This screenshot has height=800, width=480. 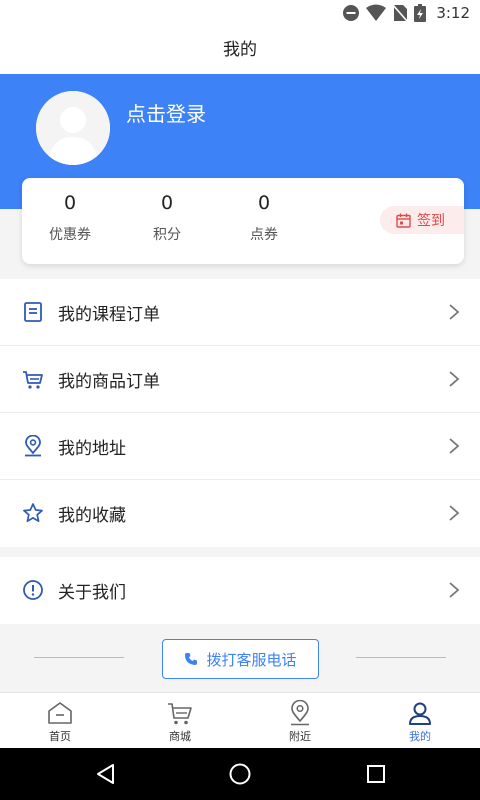 I want to click on stats-card: 0 优惠券 0 积分 0 点券 签到, so click(x=243, y=221).